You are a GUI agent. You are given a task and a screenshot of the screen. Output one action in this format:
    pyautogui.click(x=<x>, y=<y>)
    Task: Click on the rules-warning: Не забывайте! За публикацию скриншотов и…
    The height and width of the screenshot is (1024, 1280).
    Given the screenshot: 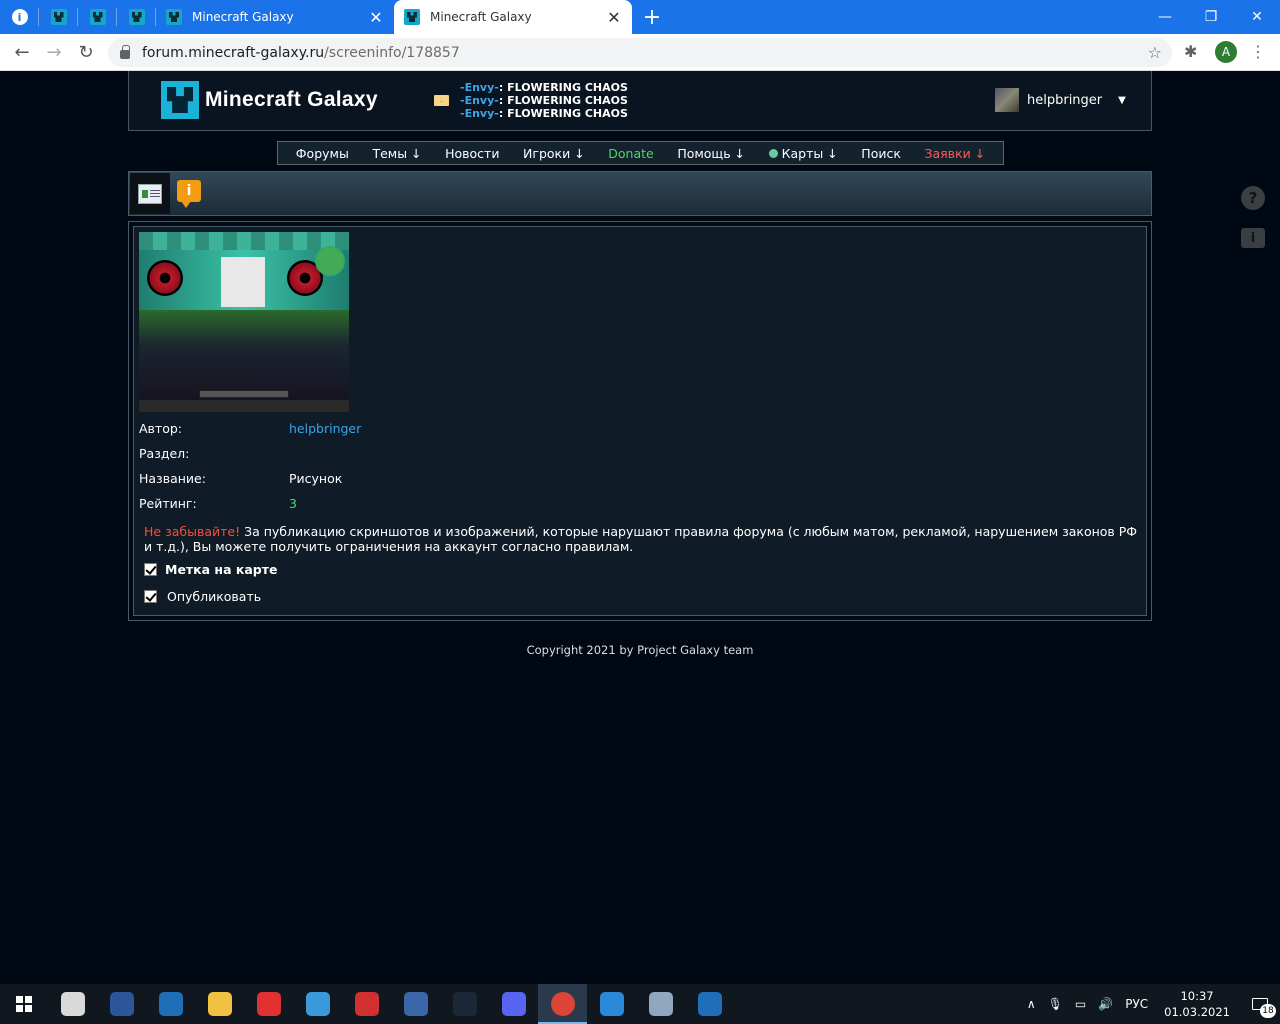 What is the action you would take?
    pyautogui.click(x=644, y=539)
    